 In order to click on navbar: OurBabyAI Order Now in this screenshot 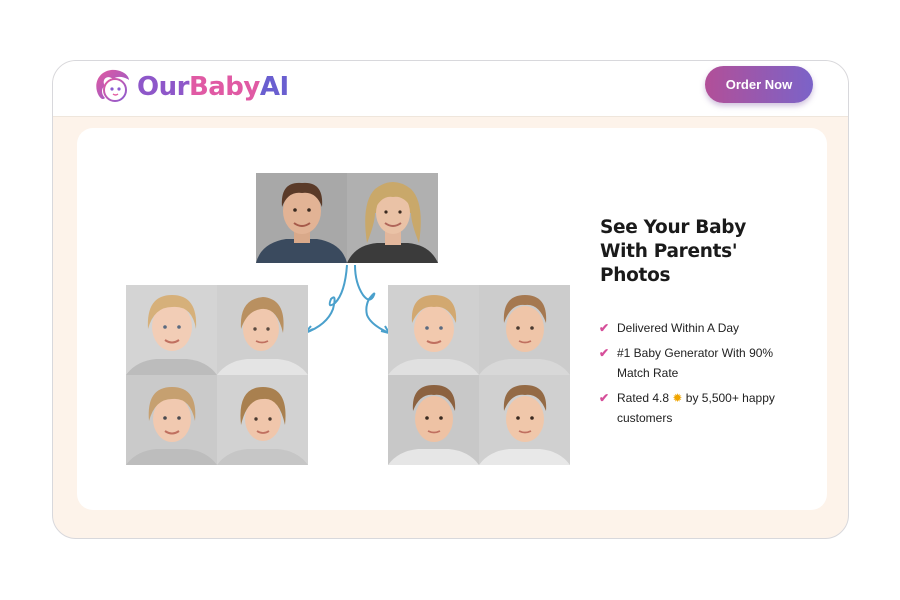, I will do `click(450, 89)`.